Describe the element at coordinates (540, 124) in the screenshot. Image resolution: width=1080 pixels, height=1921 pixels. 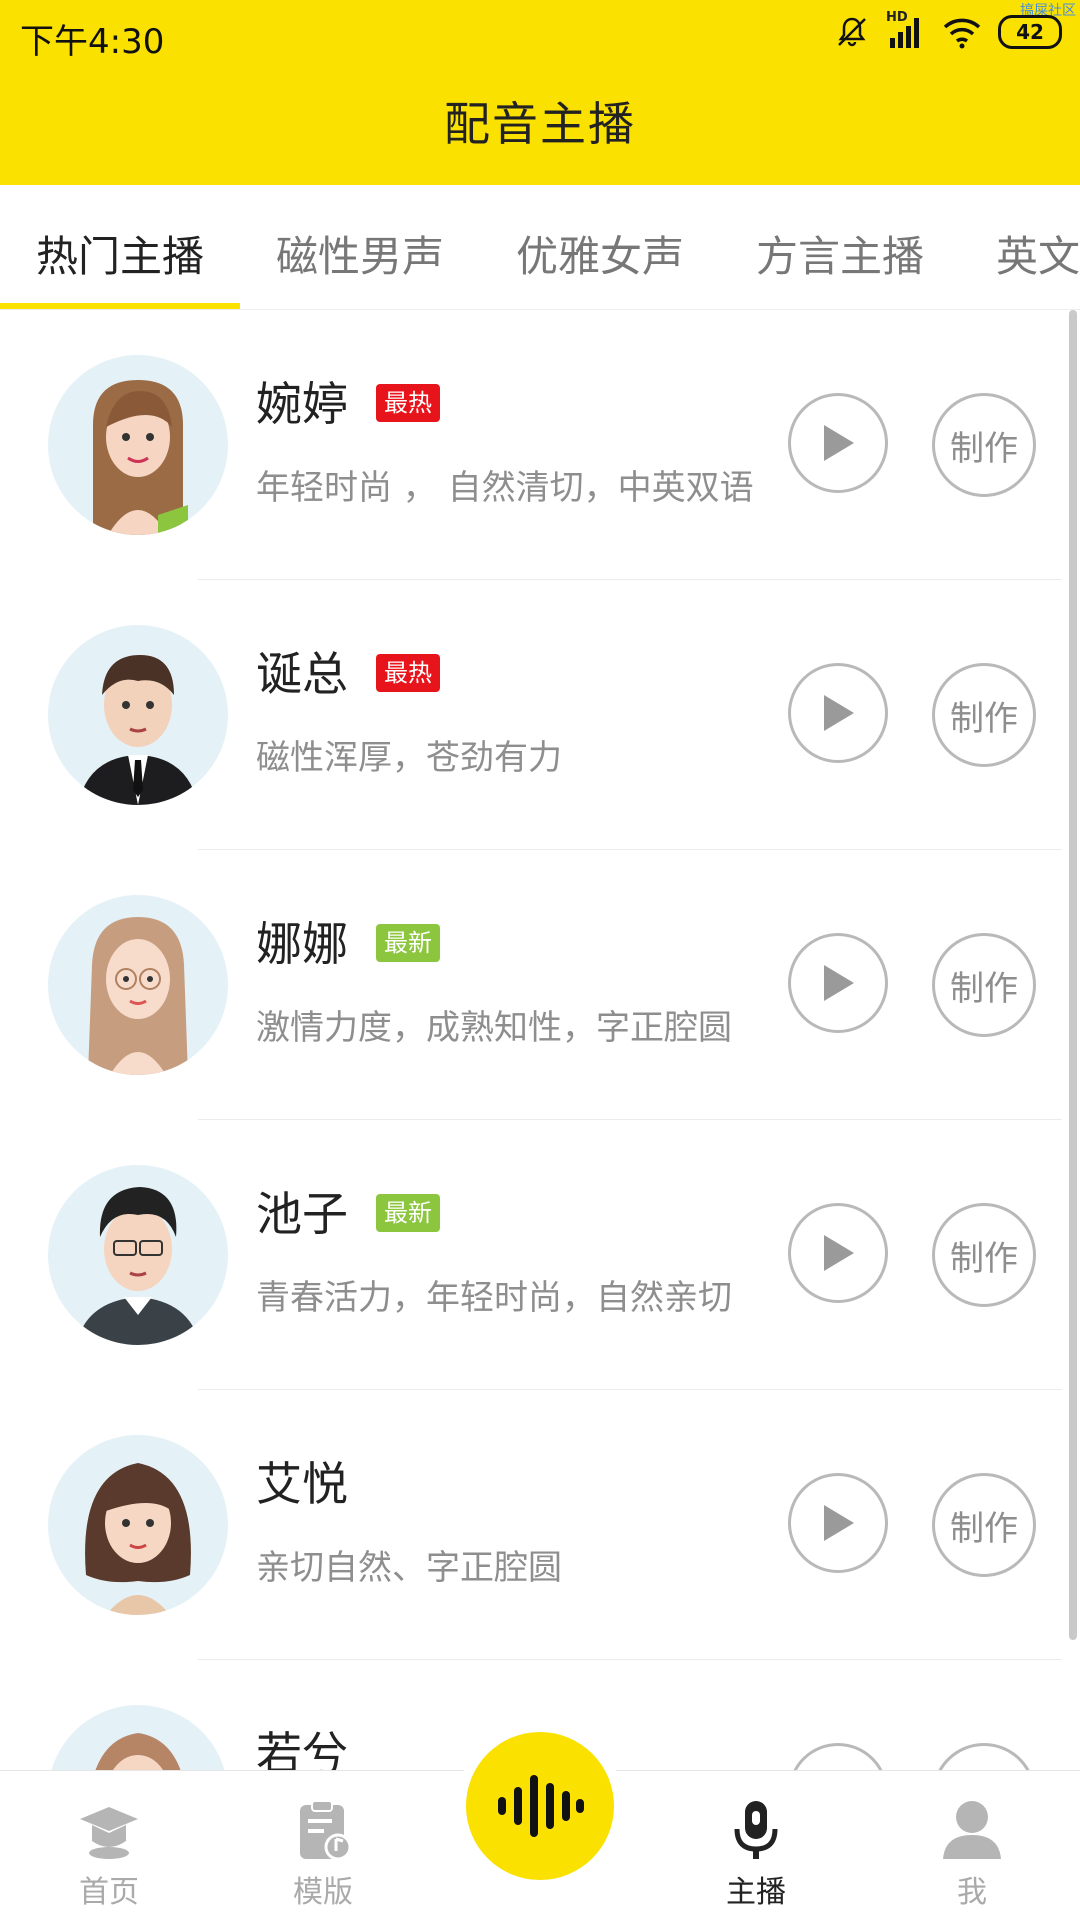
I see `page-title: 配音主播` at that location.